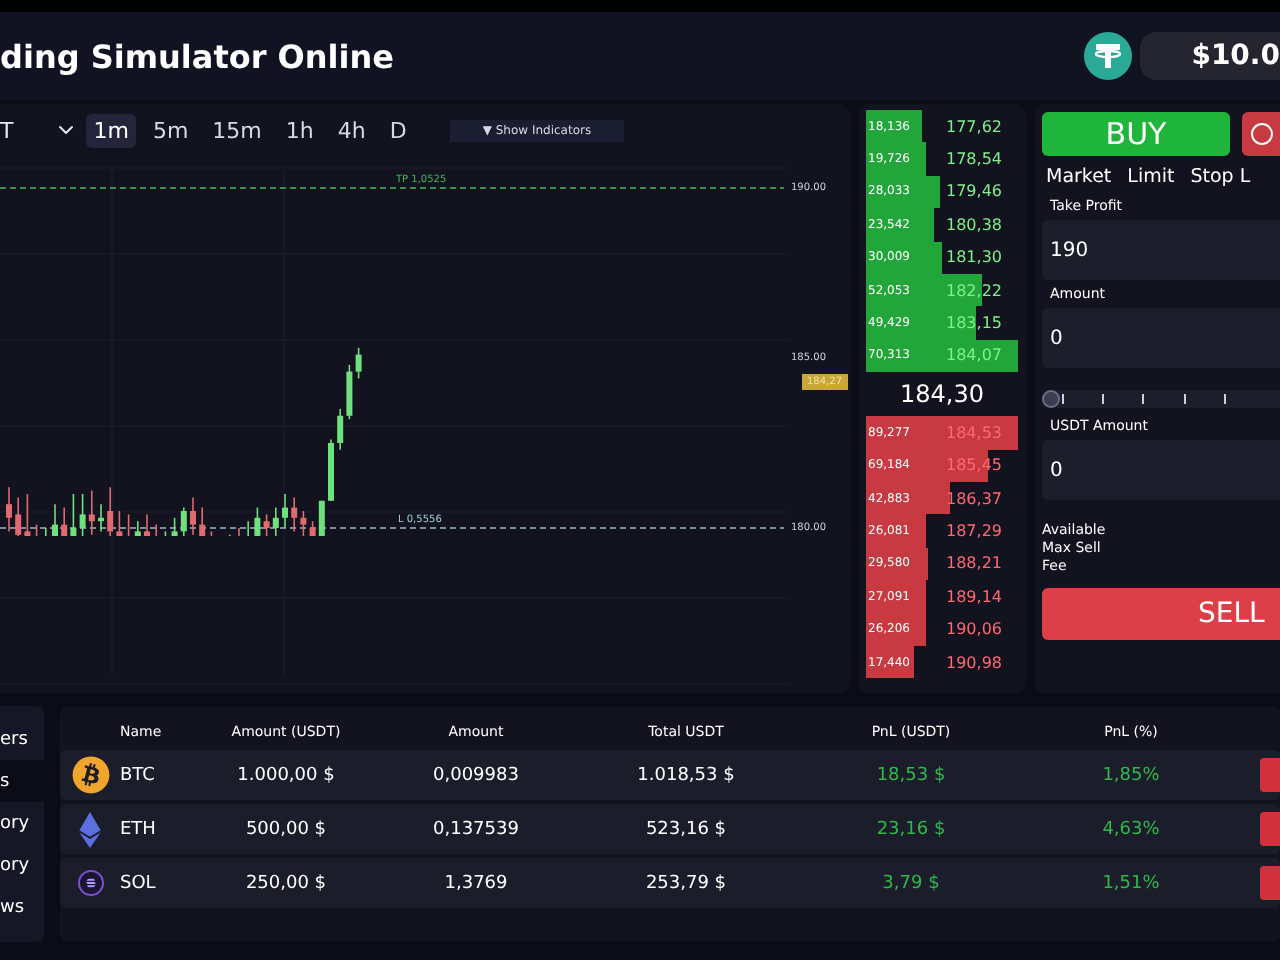 The height and width of the screenshot is (960, 1280). Describe the element at coordinates (911, 883) in the screenshot. I see `table-cell-text: 3,79 $` at that location.